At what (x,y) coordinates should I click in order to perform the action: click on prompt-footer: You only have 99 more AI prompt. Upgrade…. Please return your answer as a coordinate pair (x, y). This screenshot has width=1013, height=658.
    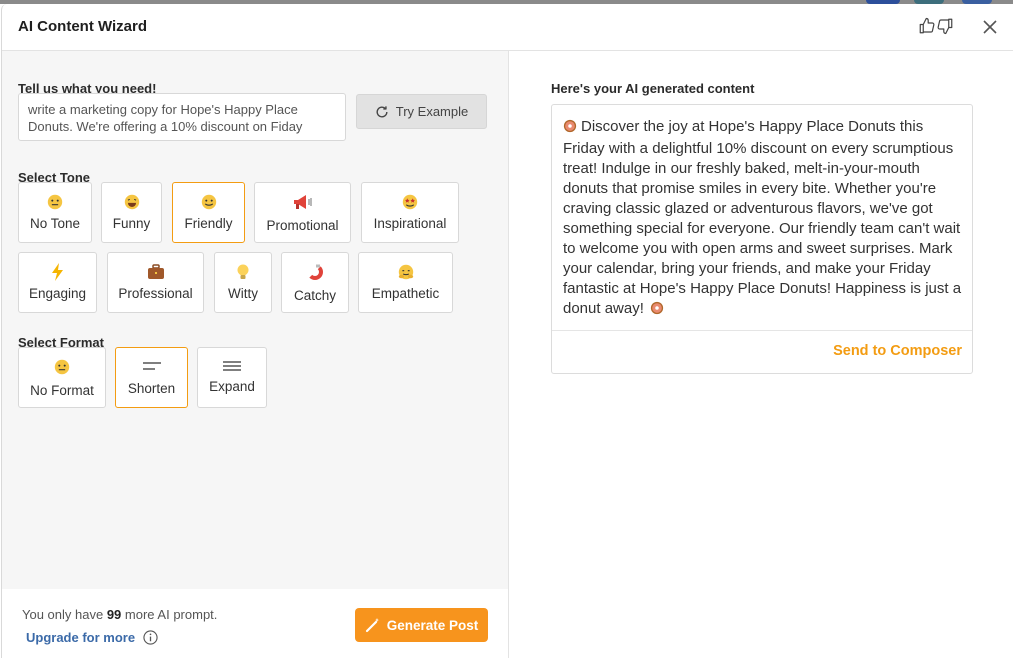
    Looking at the image, I should click on (255, 623).